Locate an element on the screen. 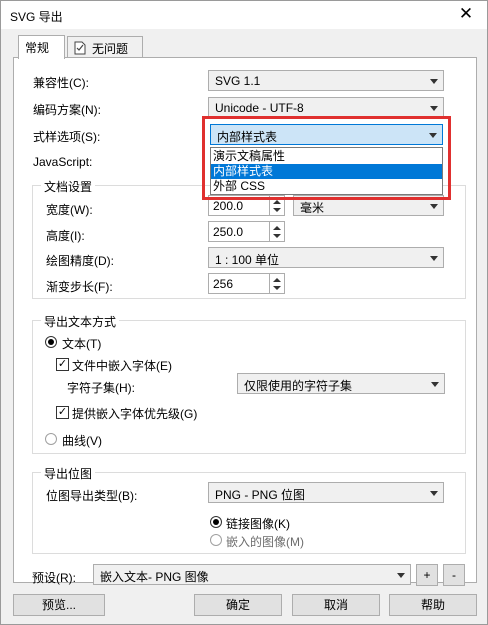 This screenshot has width=488, height=625. compat-select: SVG 1.1 is located at coordinates (326, 80).